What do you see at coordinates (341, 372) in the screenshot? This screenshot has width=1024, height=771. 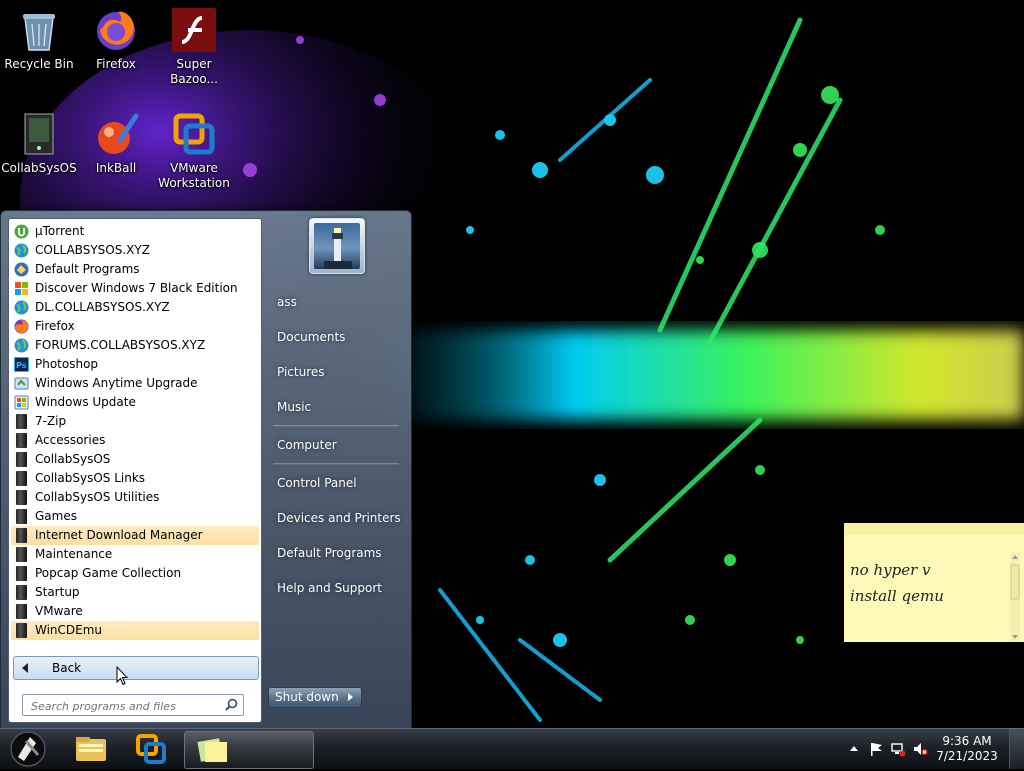 I see `pictures-link: Pictures` at bounding box center [341, 372].